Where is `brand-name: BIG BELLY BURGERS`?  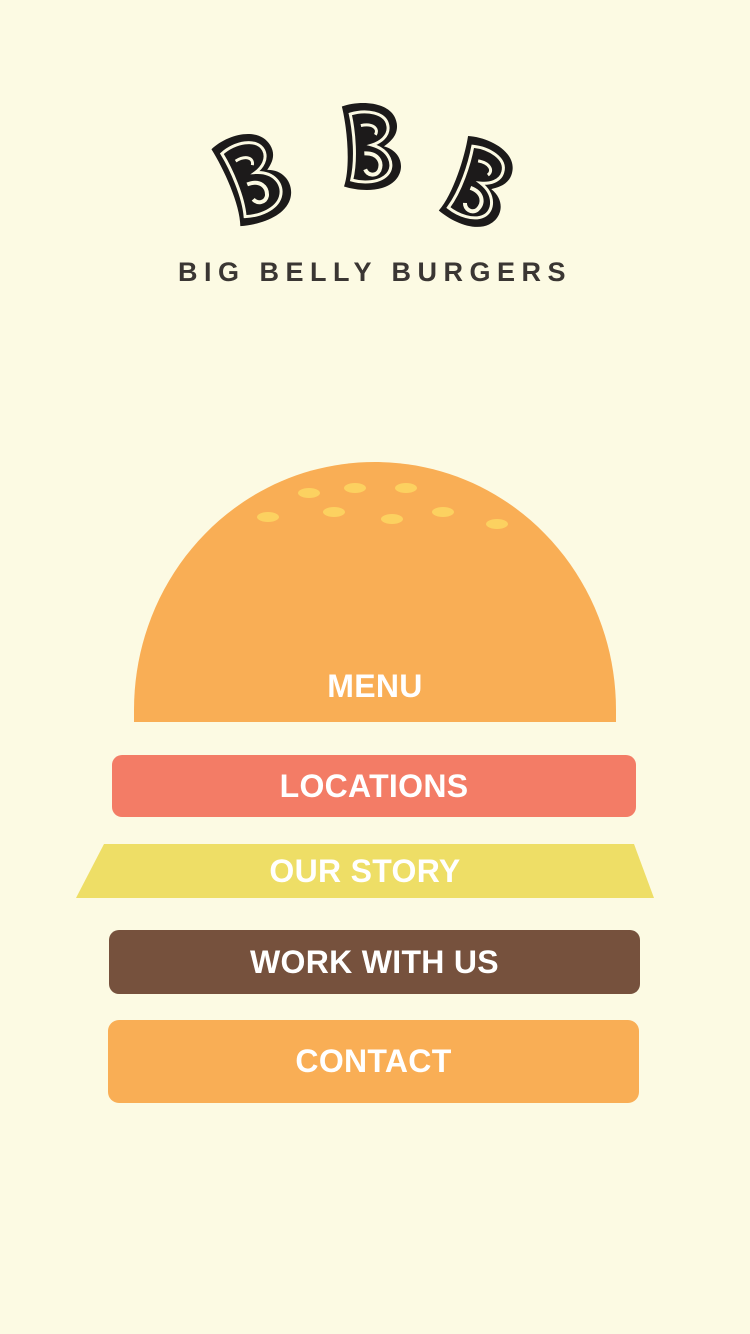 brand-name: BIG BELLY BURGERS is located at coordinates (375, 272).